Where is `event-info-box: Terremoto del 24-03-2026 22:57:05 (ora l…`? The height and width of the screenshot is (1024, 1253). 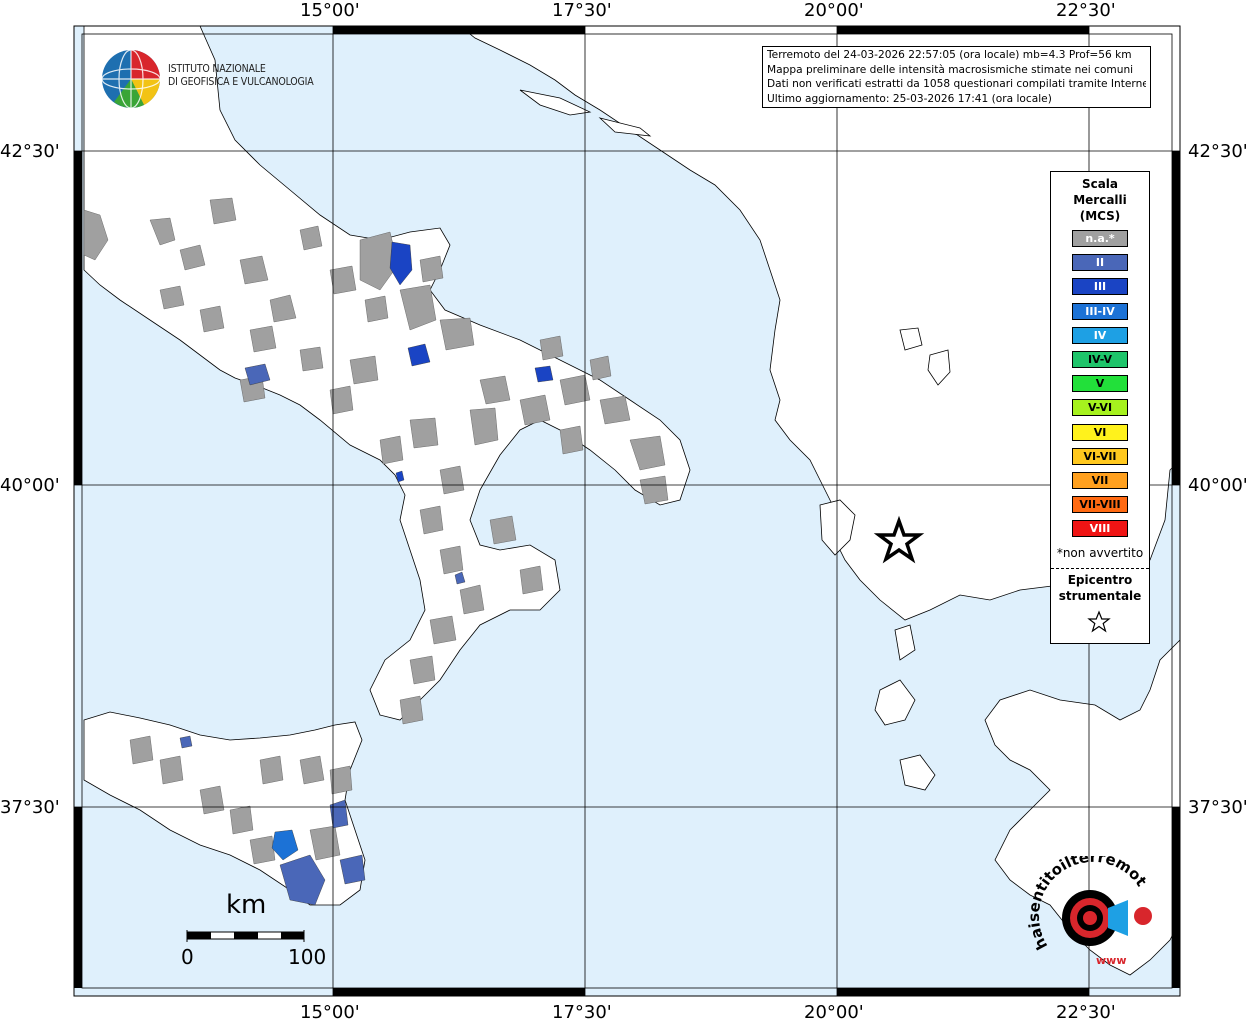
event-info-box: Terremoto del 24-03-2026 22:57:05 (ora l… is located at coordinates (956, 77).